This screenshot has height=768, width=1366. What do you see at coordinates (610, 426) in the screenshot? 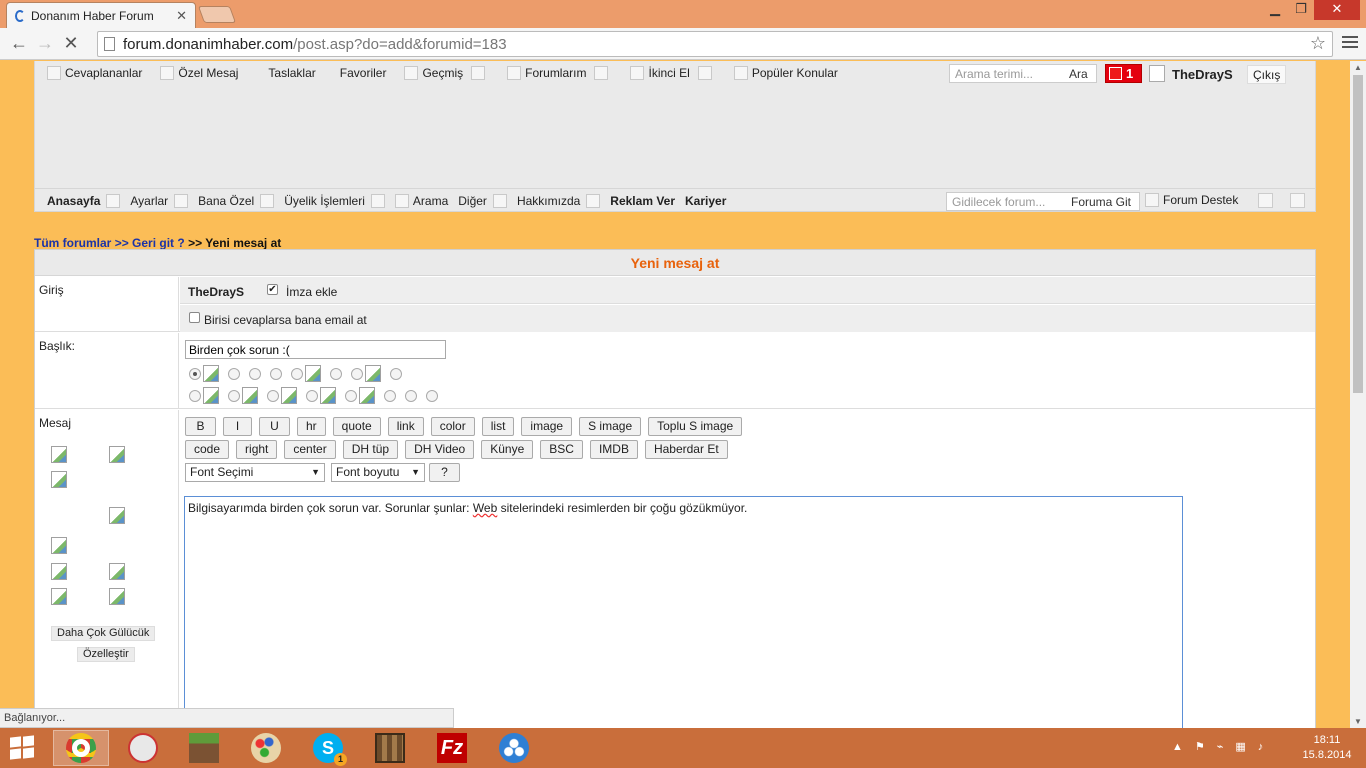
I see `s-image-button: S image` at bounding box center [610, 426].